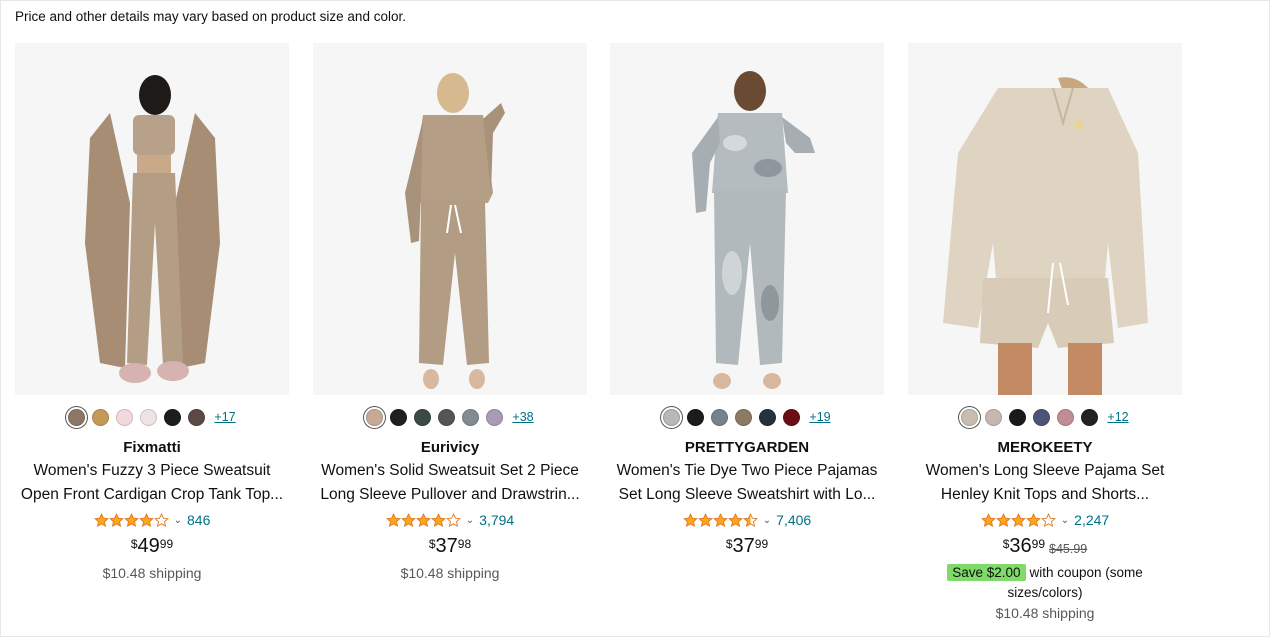  I want to click on brand-name: PRETTYGARDEN, so click(747, 447).